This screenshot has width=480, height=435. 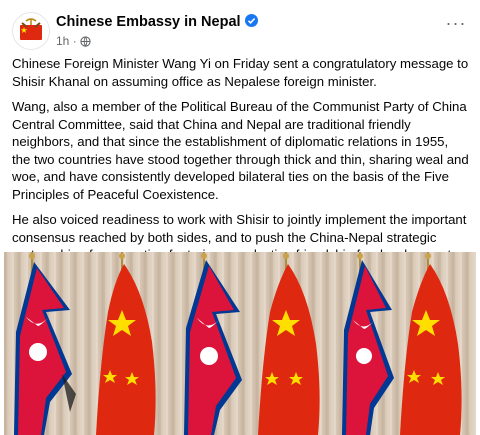 I want to click on page-name: Chinese Embassy in Nepal, so click(x=148, y=22).